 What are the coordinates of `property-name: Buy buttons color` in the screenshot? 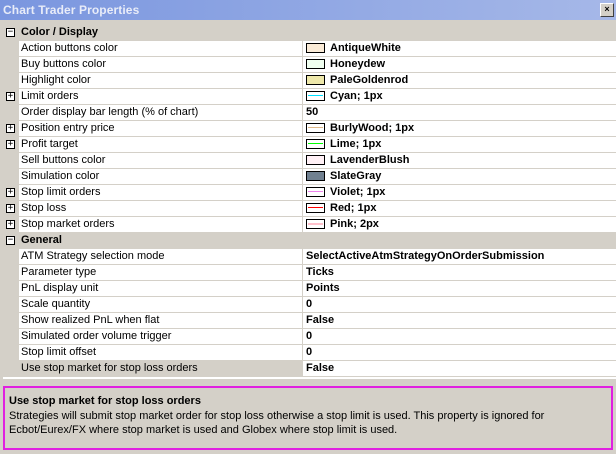 It's located at (161, 65).